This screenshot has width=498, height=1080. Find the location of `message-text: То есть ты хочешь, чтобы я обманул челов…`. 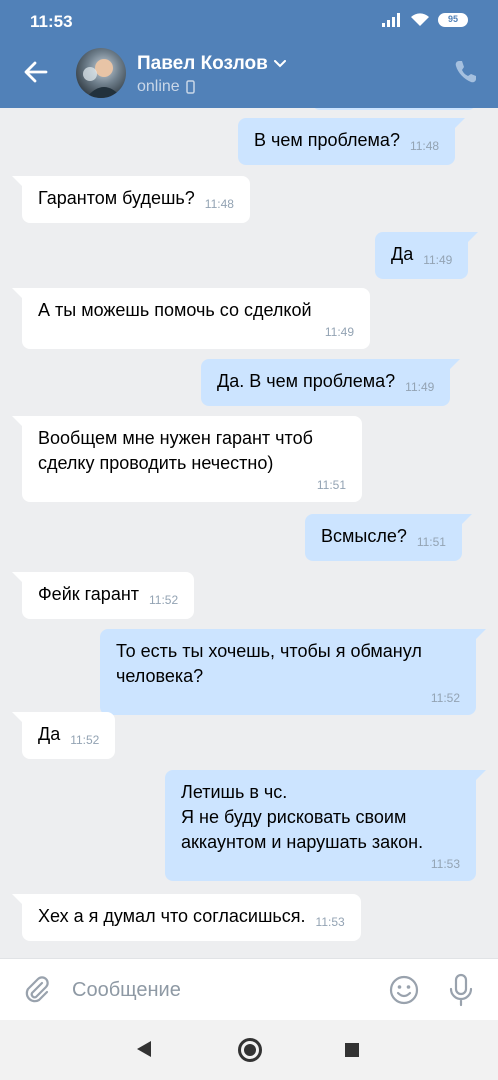

message-text: То есть ты хочешь, чтобы я обманул челов… is located at coordinates (269, 663).